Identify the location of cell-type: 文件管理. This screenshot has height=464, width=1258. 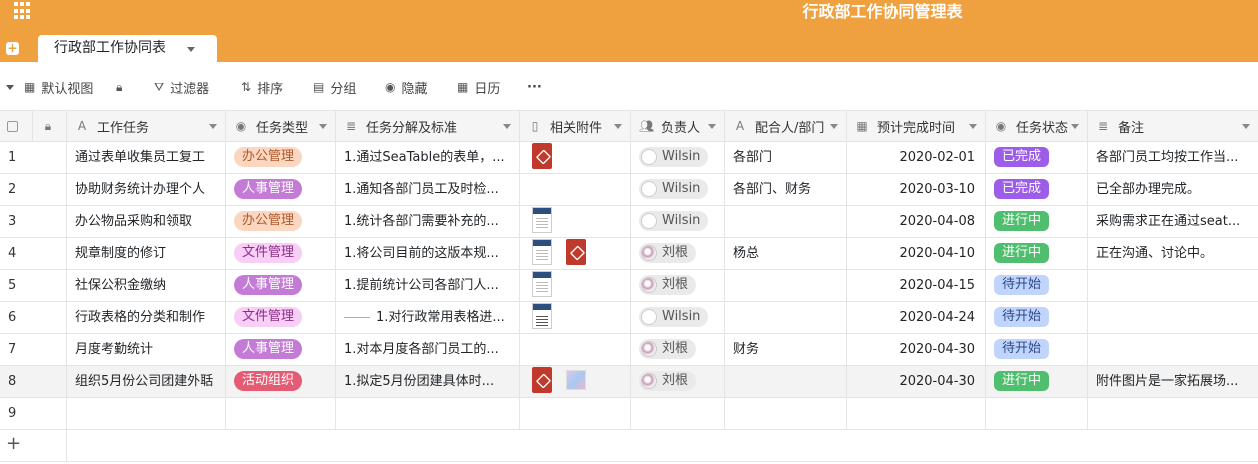
(281, 317).